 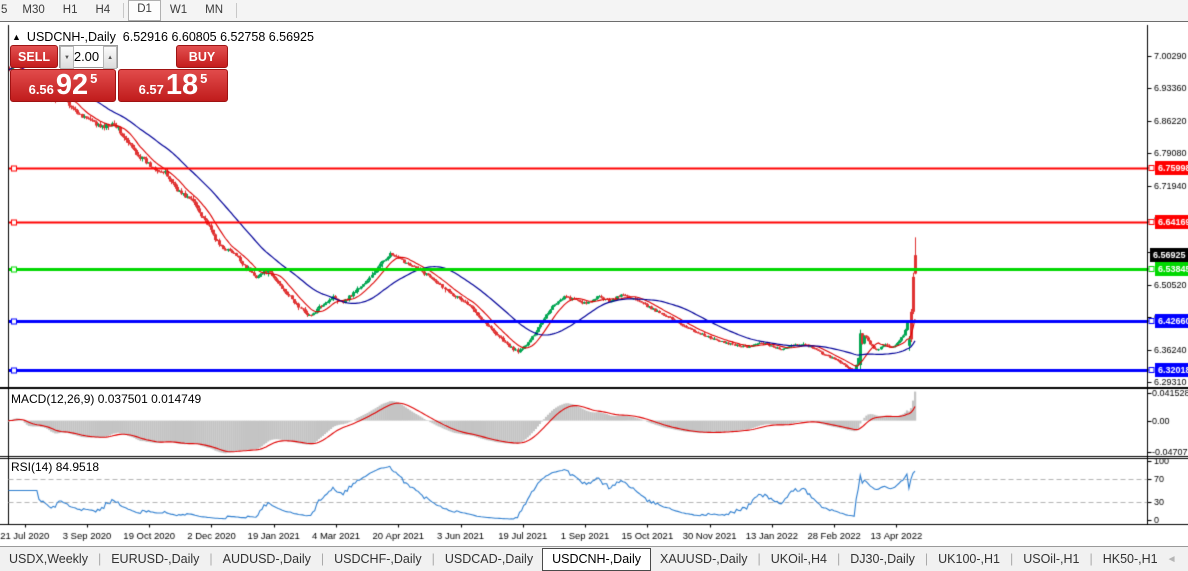 I want to click on macd-signal-value: 0.014749, so click(x=176, y=399).